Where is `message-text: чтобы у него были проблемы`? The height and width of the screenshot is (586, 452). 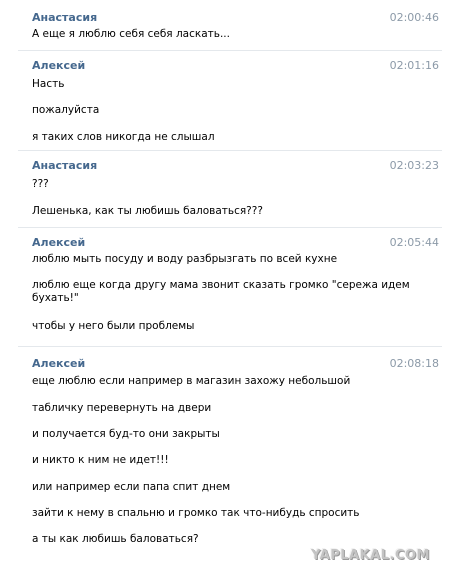
message-text: чтобы у него были проблемы is located at coordinates (113, 326).